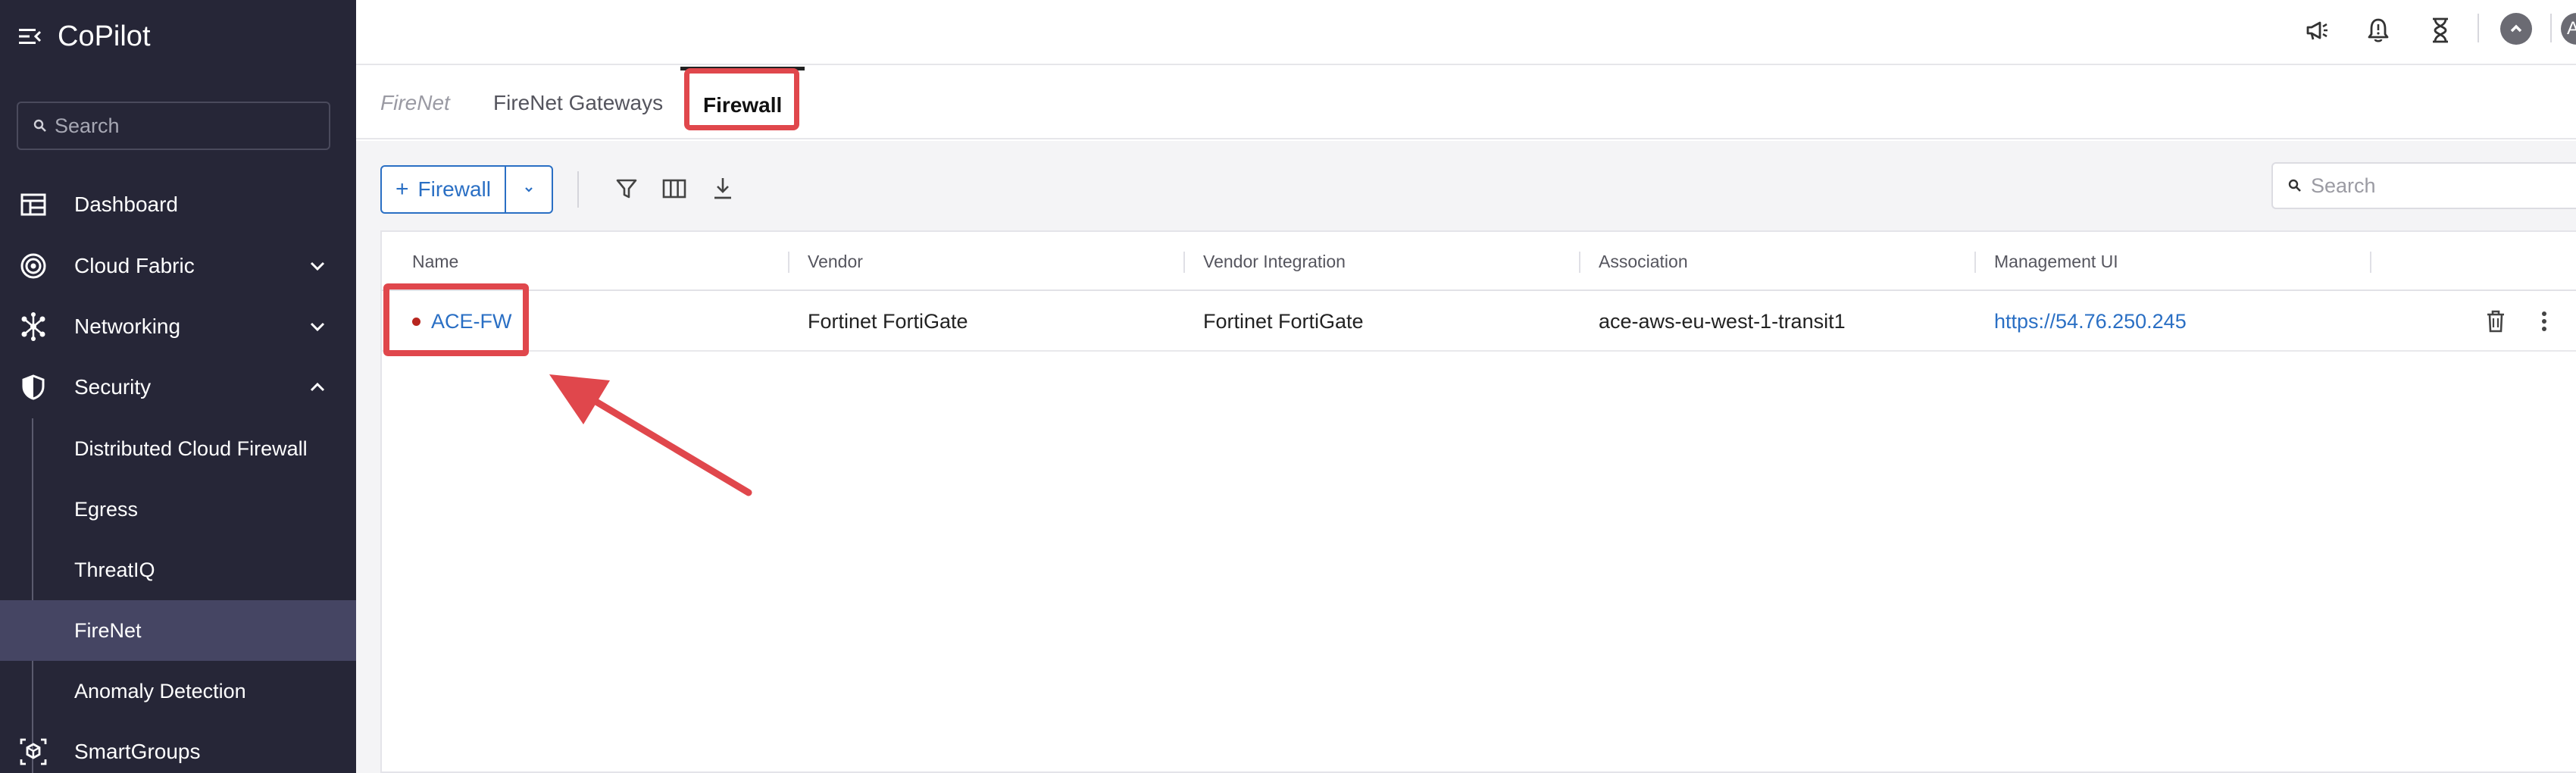 The width and height of the screenshot is (2576, 773). I want to click on vendor-cell: Fortinet FortiGate, so click(888, 321).